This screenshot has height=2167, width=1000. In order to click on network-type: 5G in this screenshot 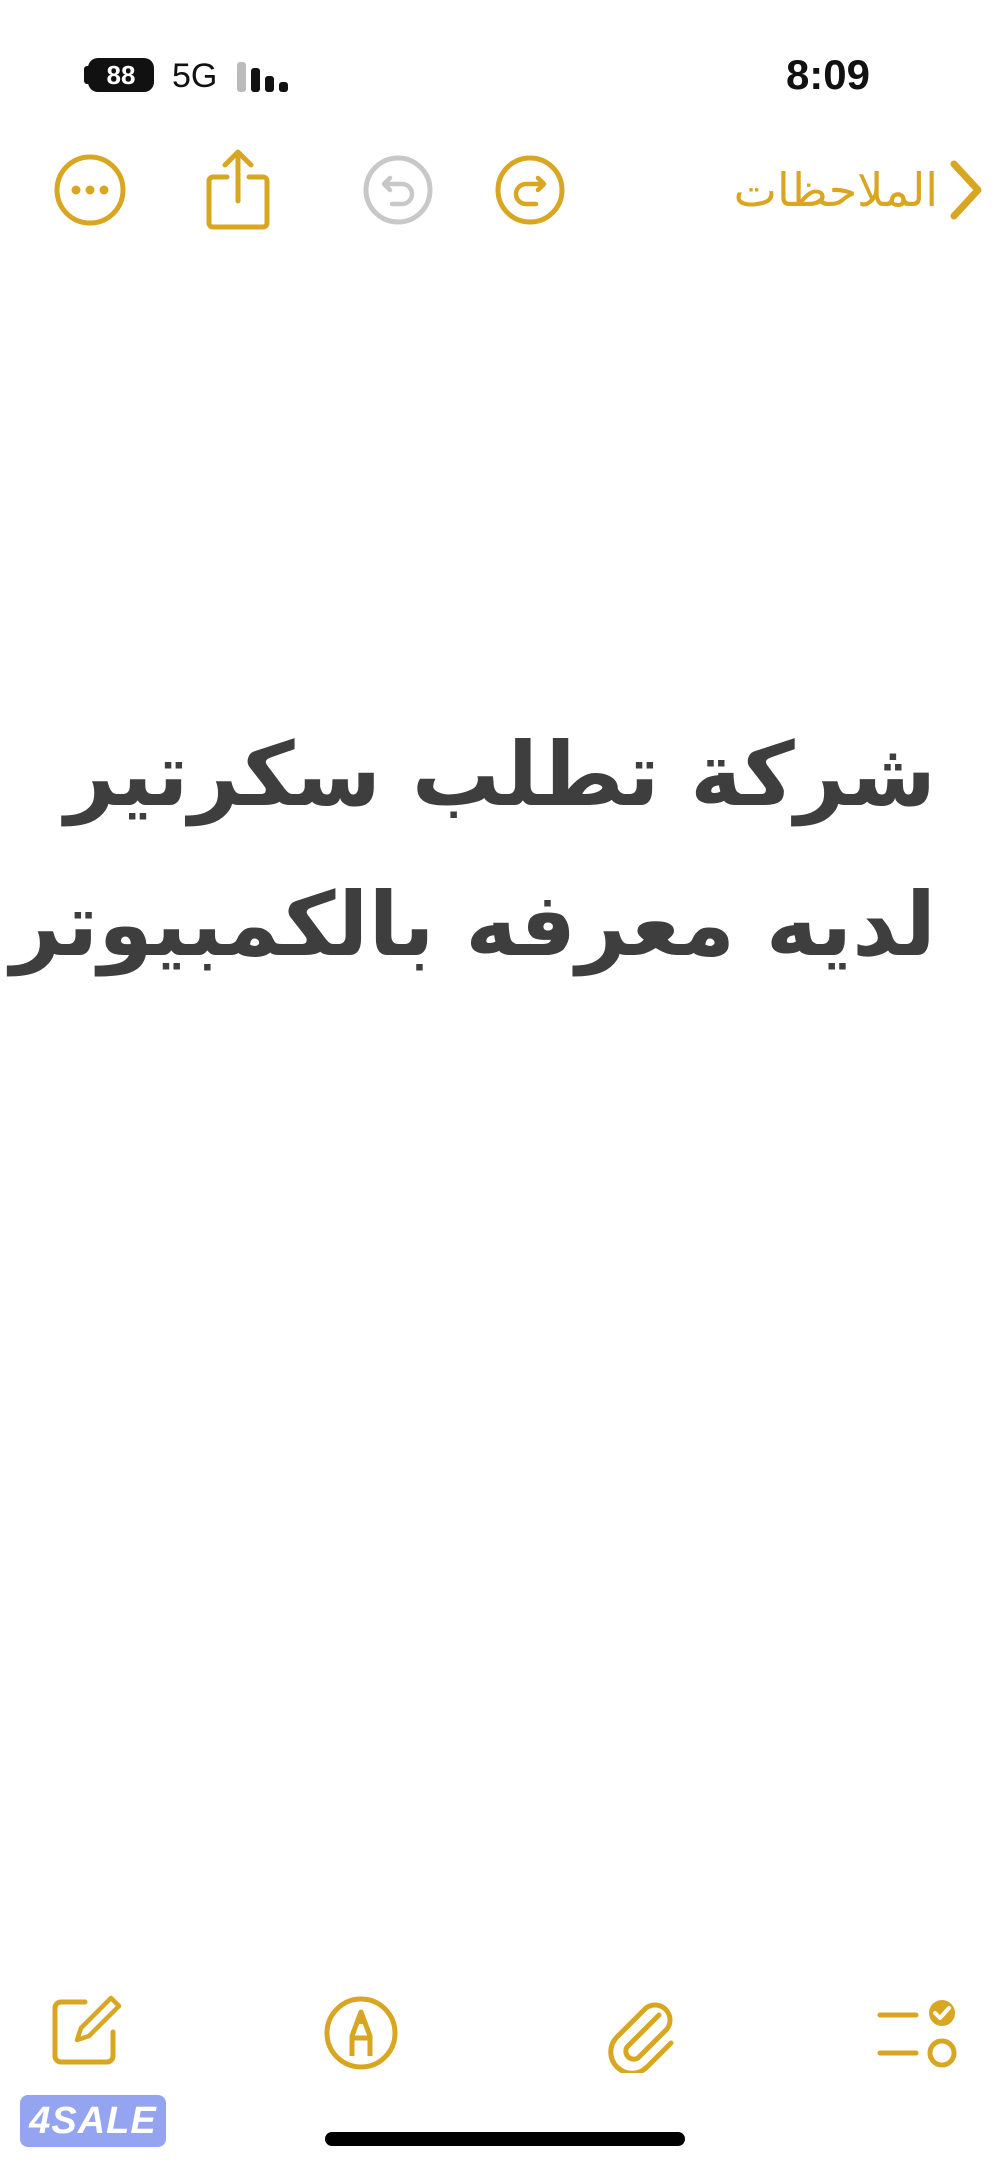, I will do `click(195, 76)`.